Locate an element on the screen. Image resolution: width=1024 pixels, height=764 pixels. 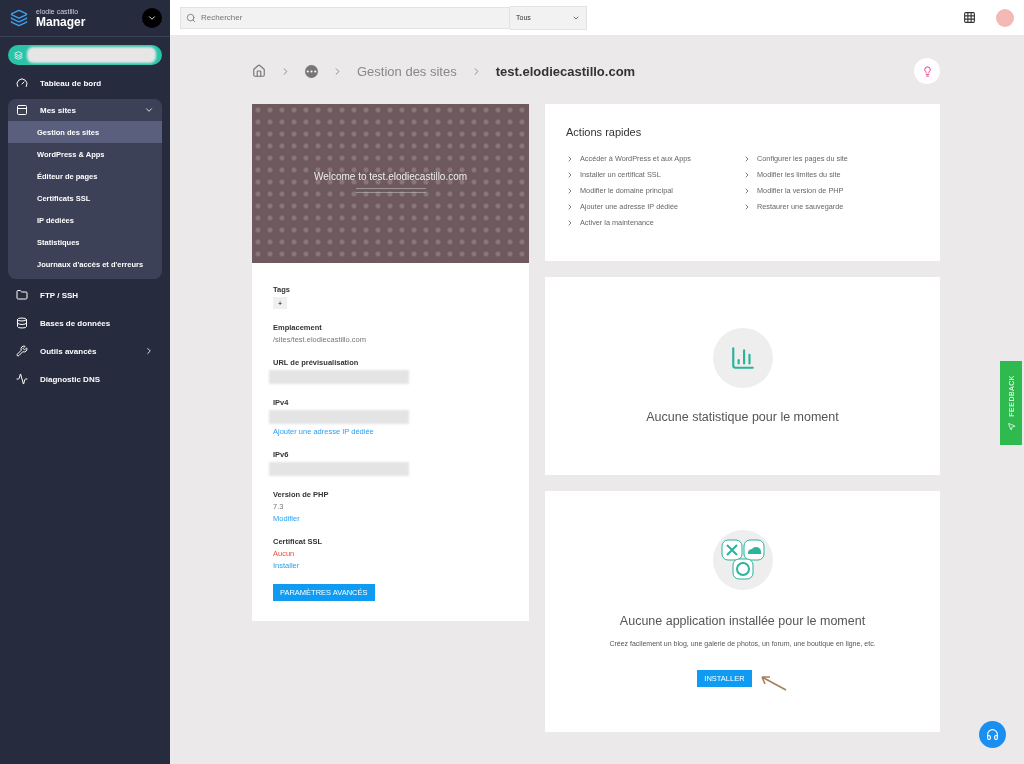
chevron-right-icon is located at coordinates (149, 351).